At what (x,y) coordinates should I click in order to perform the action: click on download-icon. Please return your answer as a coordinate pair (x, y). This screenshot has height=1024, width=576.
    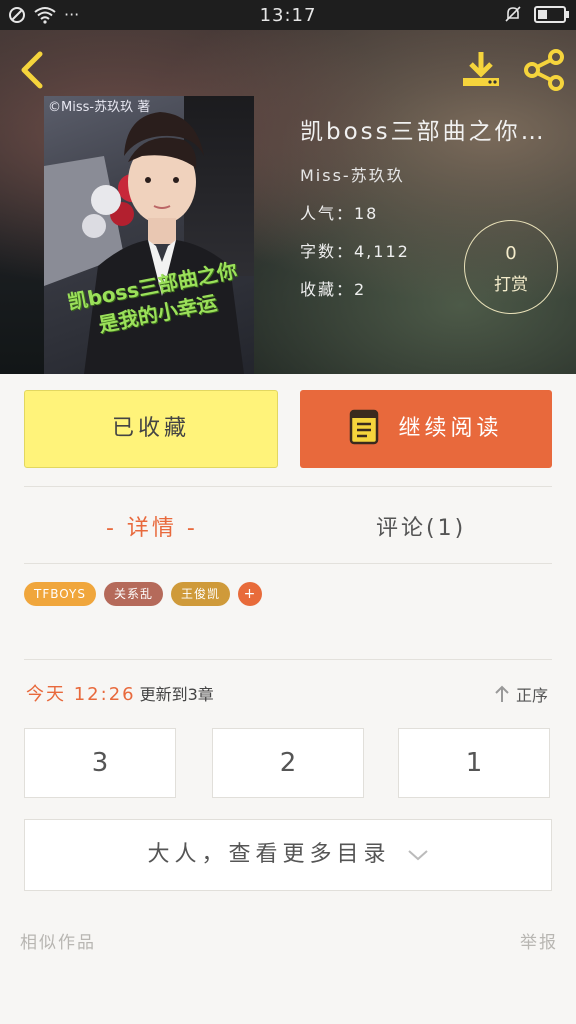
    Looking at the image, I should click on (481, 69).